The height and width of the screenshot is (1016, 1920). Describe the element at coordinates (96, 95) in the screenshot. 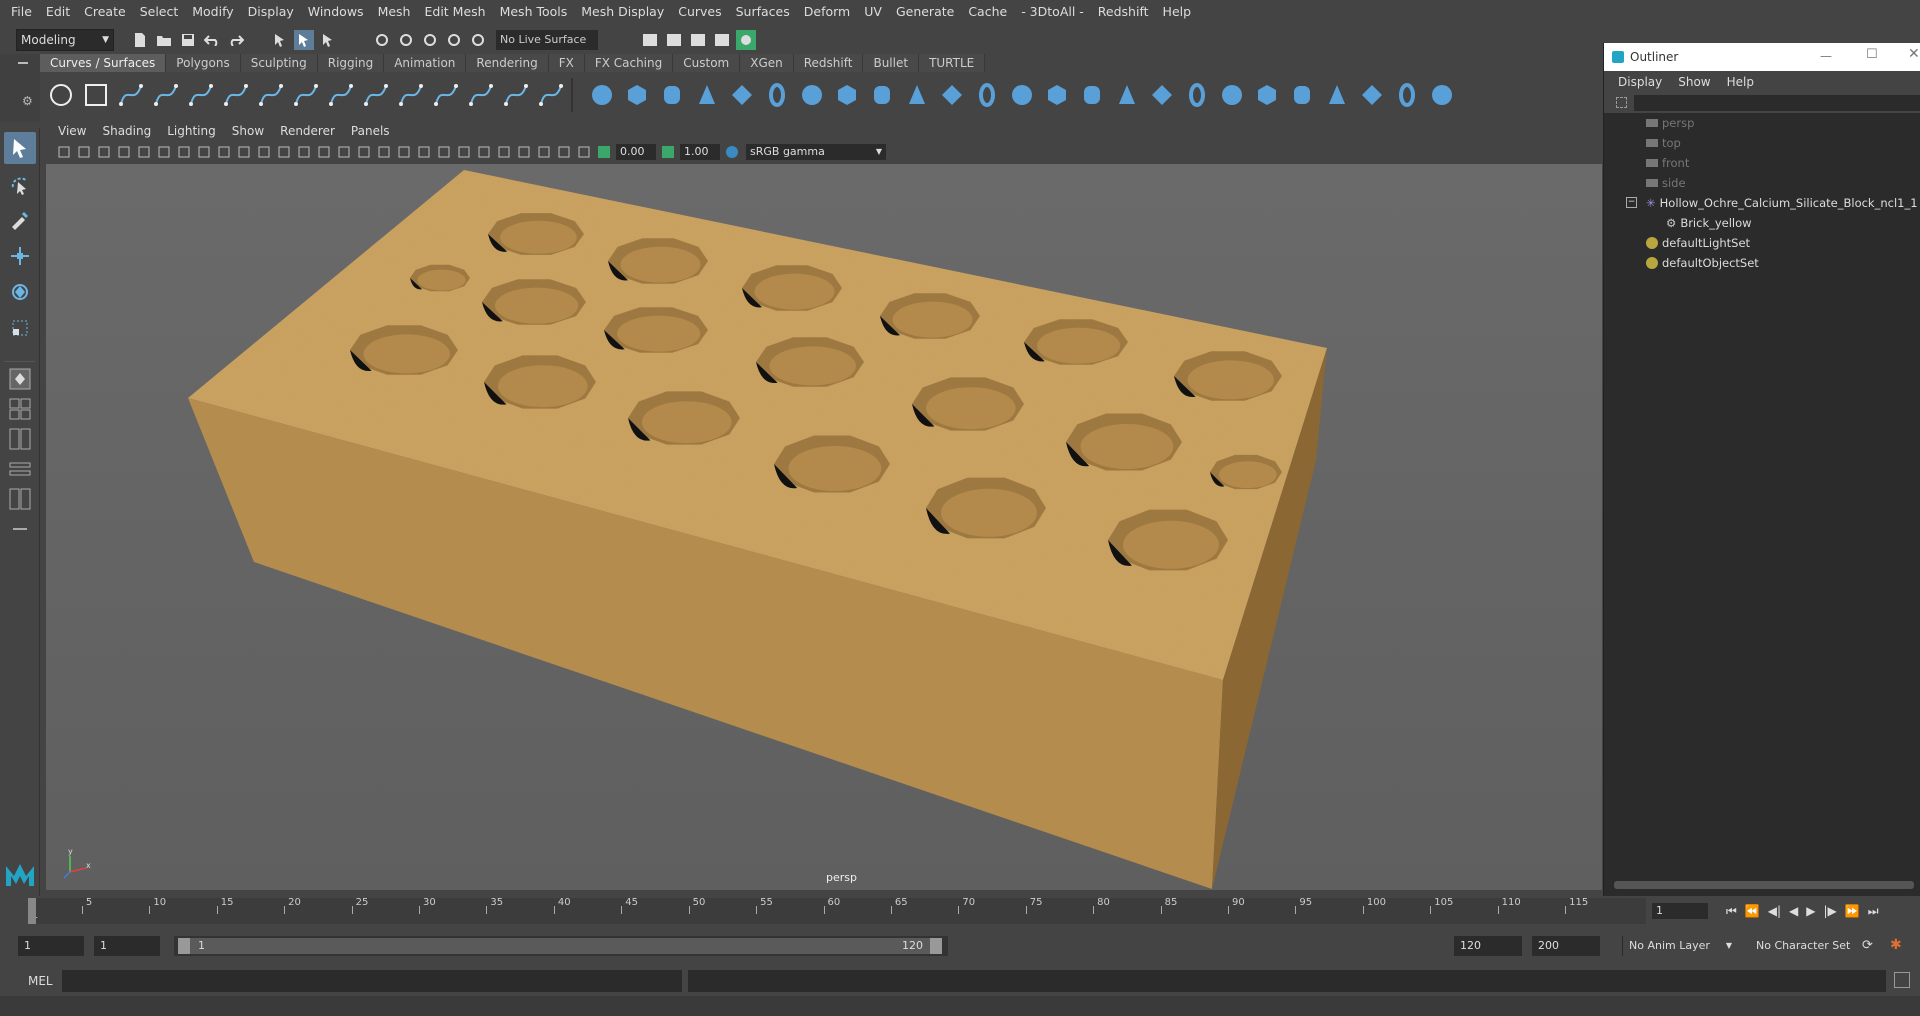

I see `nurbs-square-icon` at that location.